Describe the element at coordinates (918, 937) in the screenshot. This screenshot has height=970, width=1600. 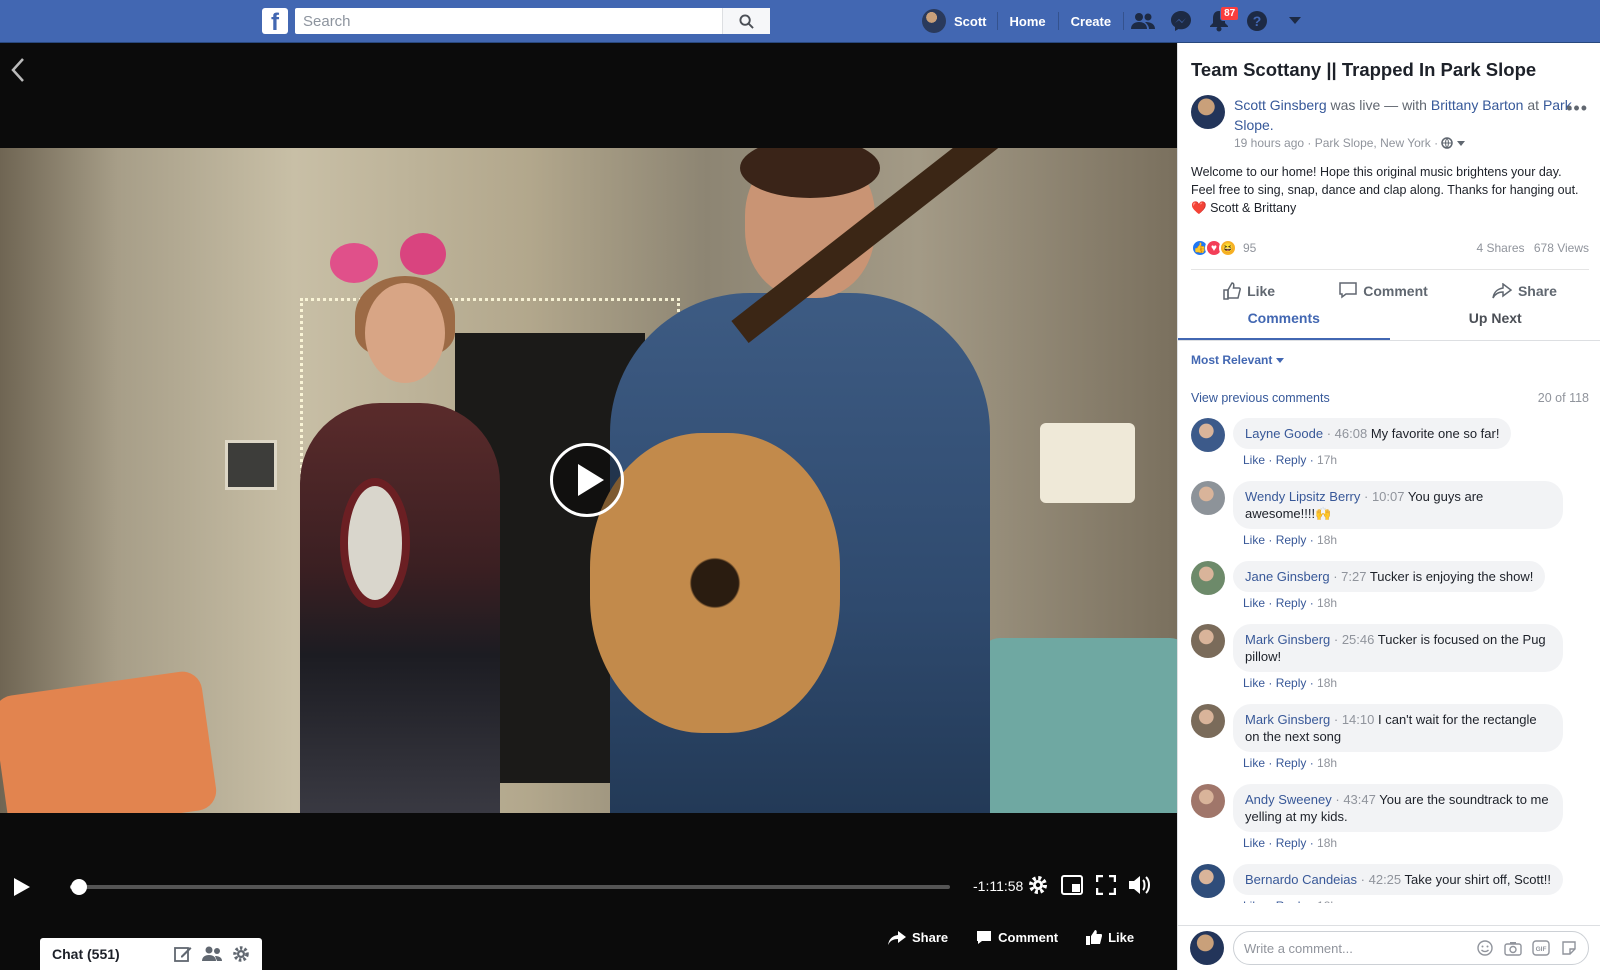
I see `video-share-button: Share` at that location.